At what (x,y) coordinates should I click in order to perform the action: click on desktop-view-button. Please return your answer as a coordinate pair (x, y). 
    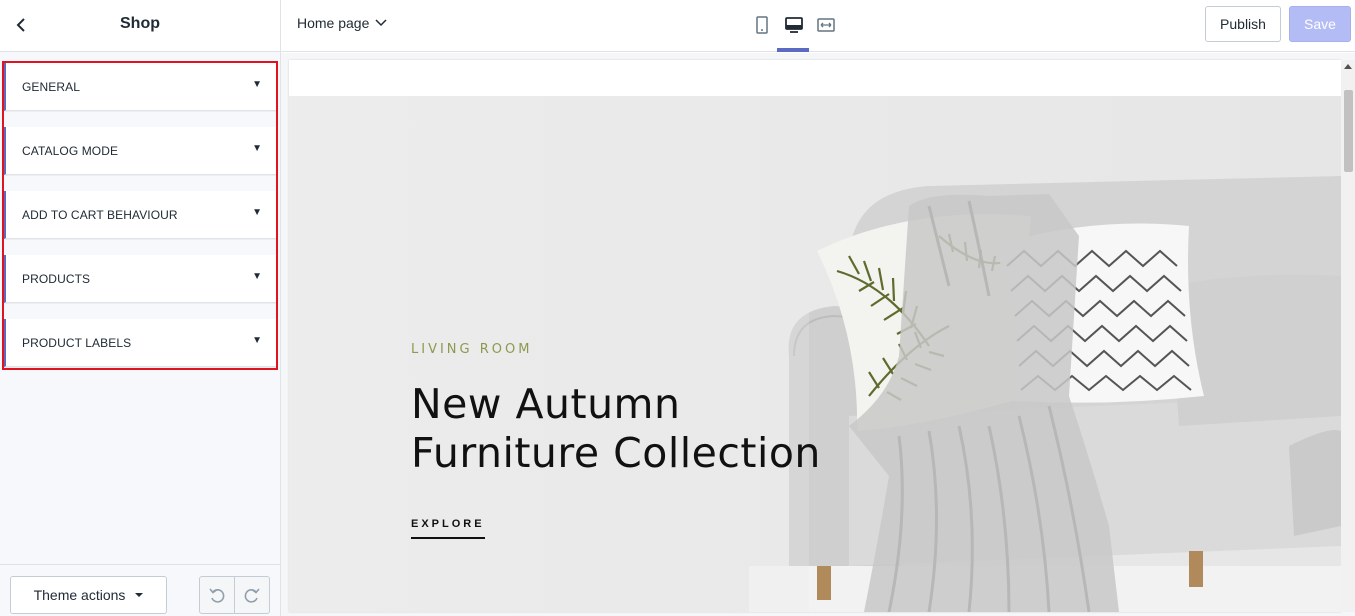
    Looking at the image, I should click on (794, 25).